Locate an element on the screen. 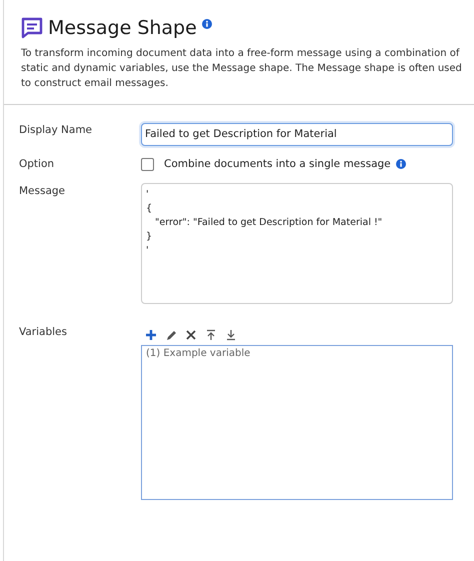 The height and width of the screenshot is (561, 474). message-icon is located at coordinates (32, 28).